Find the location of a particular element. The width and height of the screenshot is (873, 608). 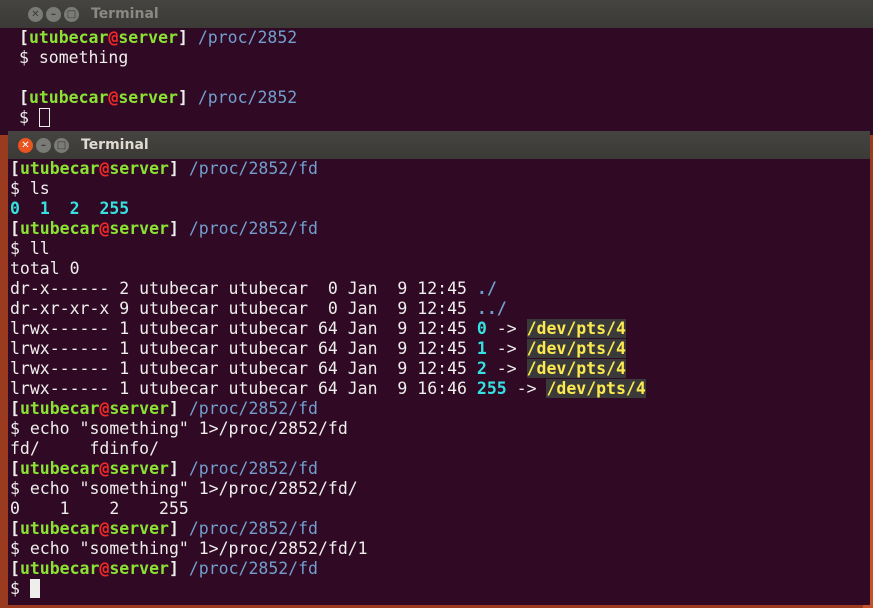

output-line: total 0 is located at coordinates (45, 268).